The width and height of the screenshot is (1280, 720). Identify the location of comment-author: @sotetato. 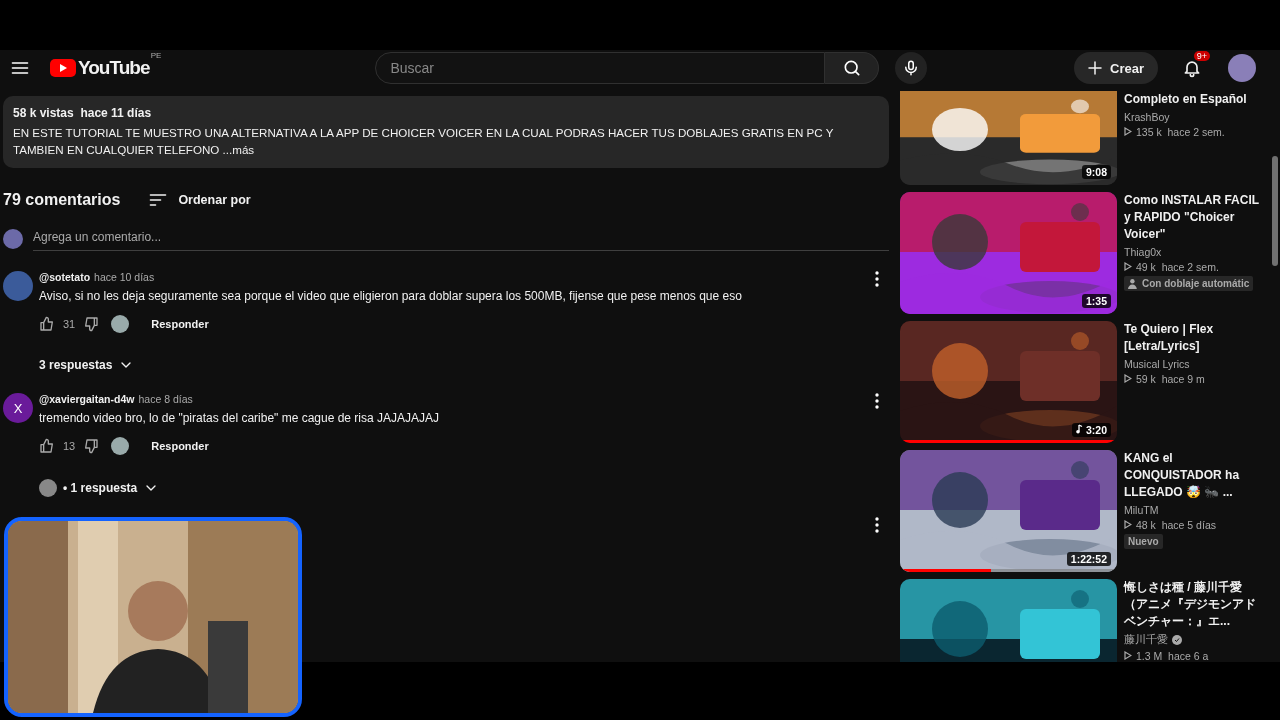
(65, 277).